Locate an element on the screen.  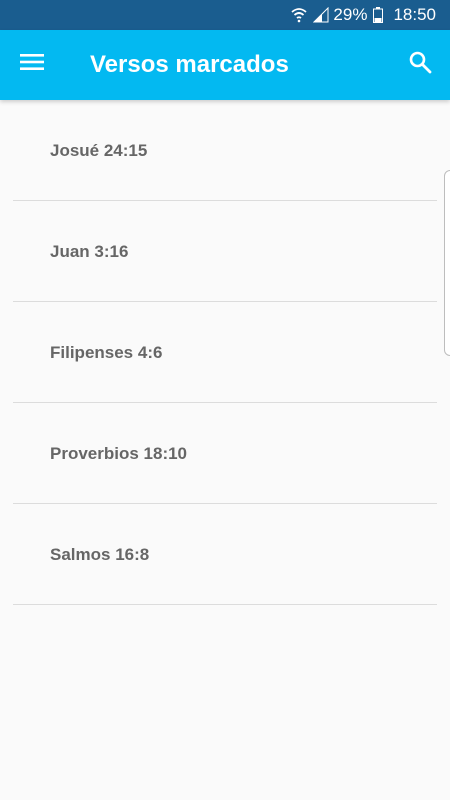
search-icon is located at coordinates (420, 64).